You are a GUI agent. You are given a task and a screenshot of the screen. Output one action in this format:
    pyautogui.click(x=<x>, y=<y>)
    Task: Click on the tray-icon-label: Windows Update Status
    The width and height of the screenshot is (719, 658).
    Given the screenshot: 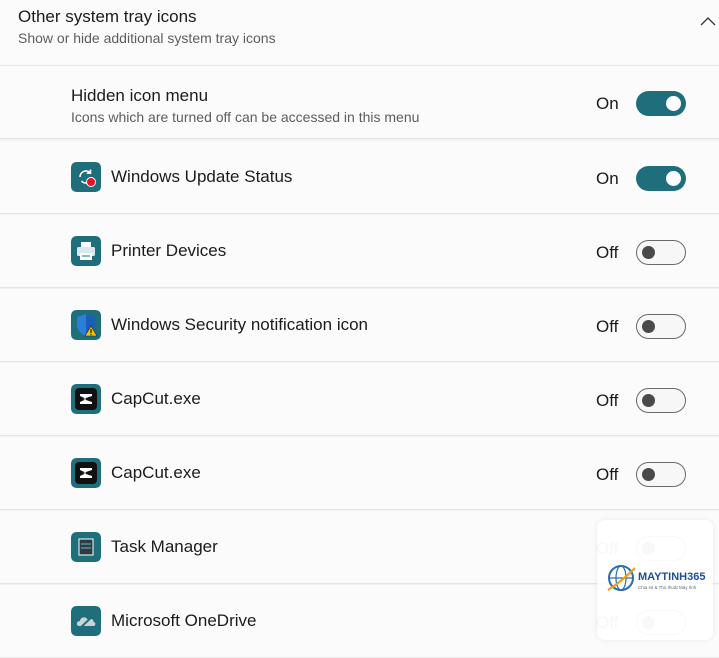 What is the action you would take?
    pyautogui.click(x=202, y=176)
    